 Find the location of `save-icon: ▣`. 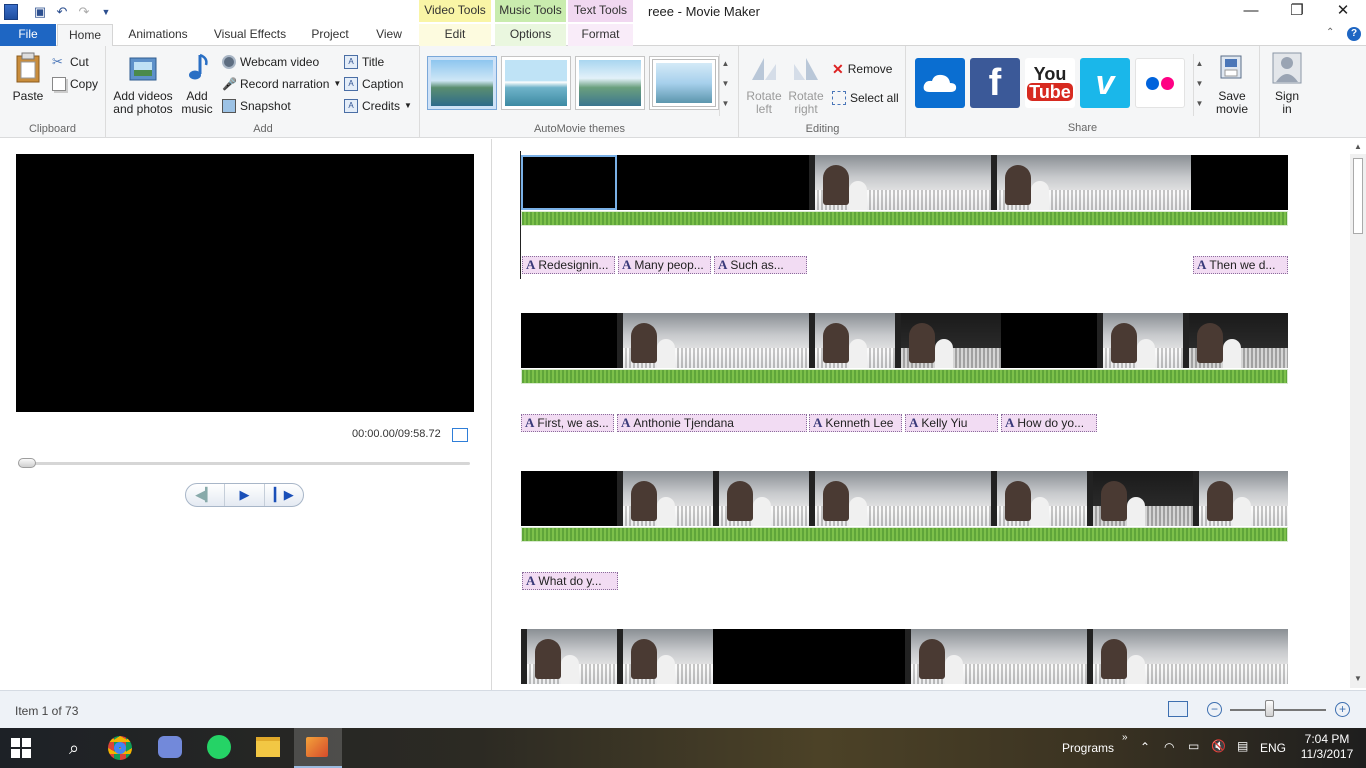

save-icon: ▣ is located at coordinates (40, 12).